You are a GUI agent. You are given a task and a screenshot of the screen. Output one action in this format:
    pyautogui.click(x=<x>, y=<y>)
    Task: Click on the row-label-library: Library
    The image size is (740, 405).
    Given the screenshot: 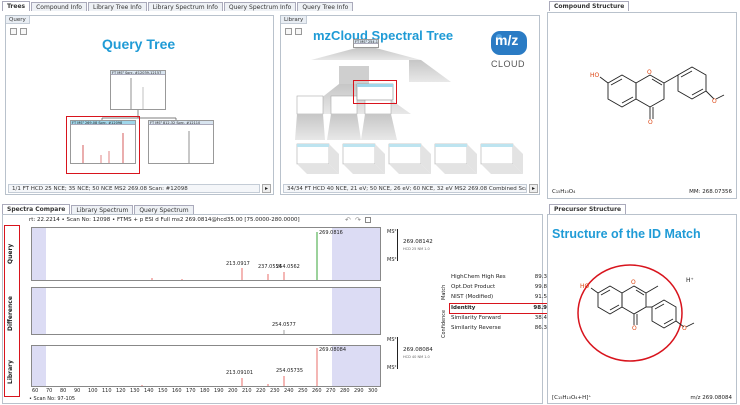 What is the action you would take?
    pyautogui.click(x=10, y=372)
    